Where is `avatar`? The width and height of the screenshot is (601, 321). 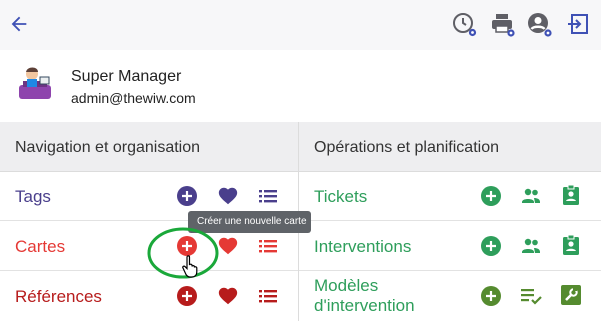
avatar is located at coordinates (35, 83).